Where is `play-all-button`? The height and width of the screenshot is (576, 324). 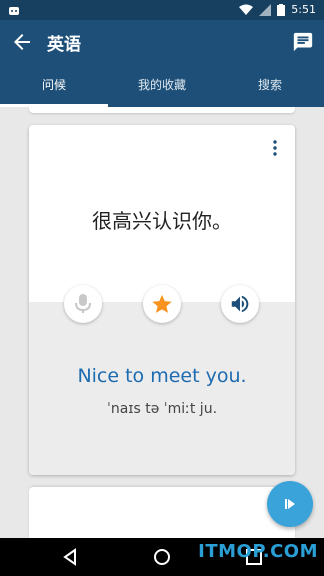 play-all-button is located at coordinates (290, 504).